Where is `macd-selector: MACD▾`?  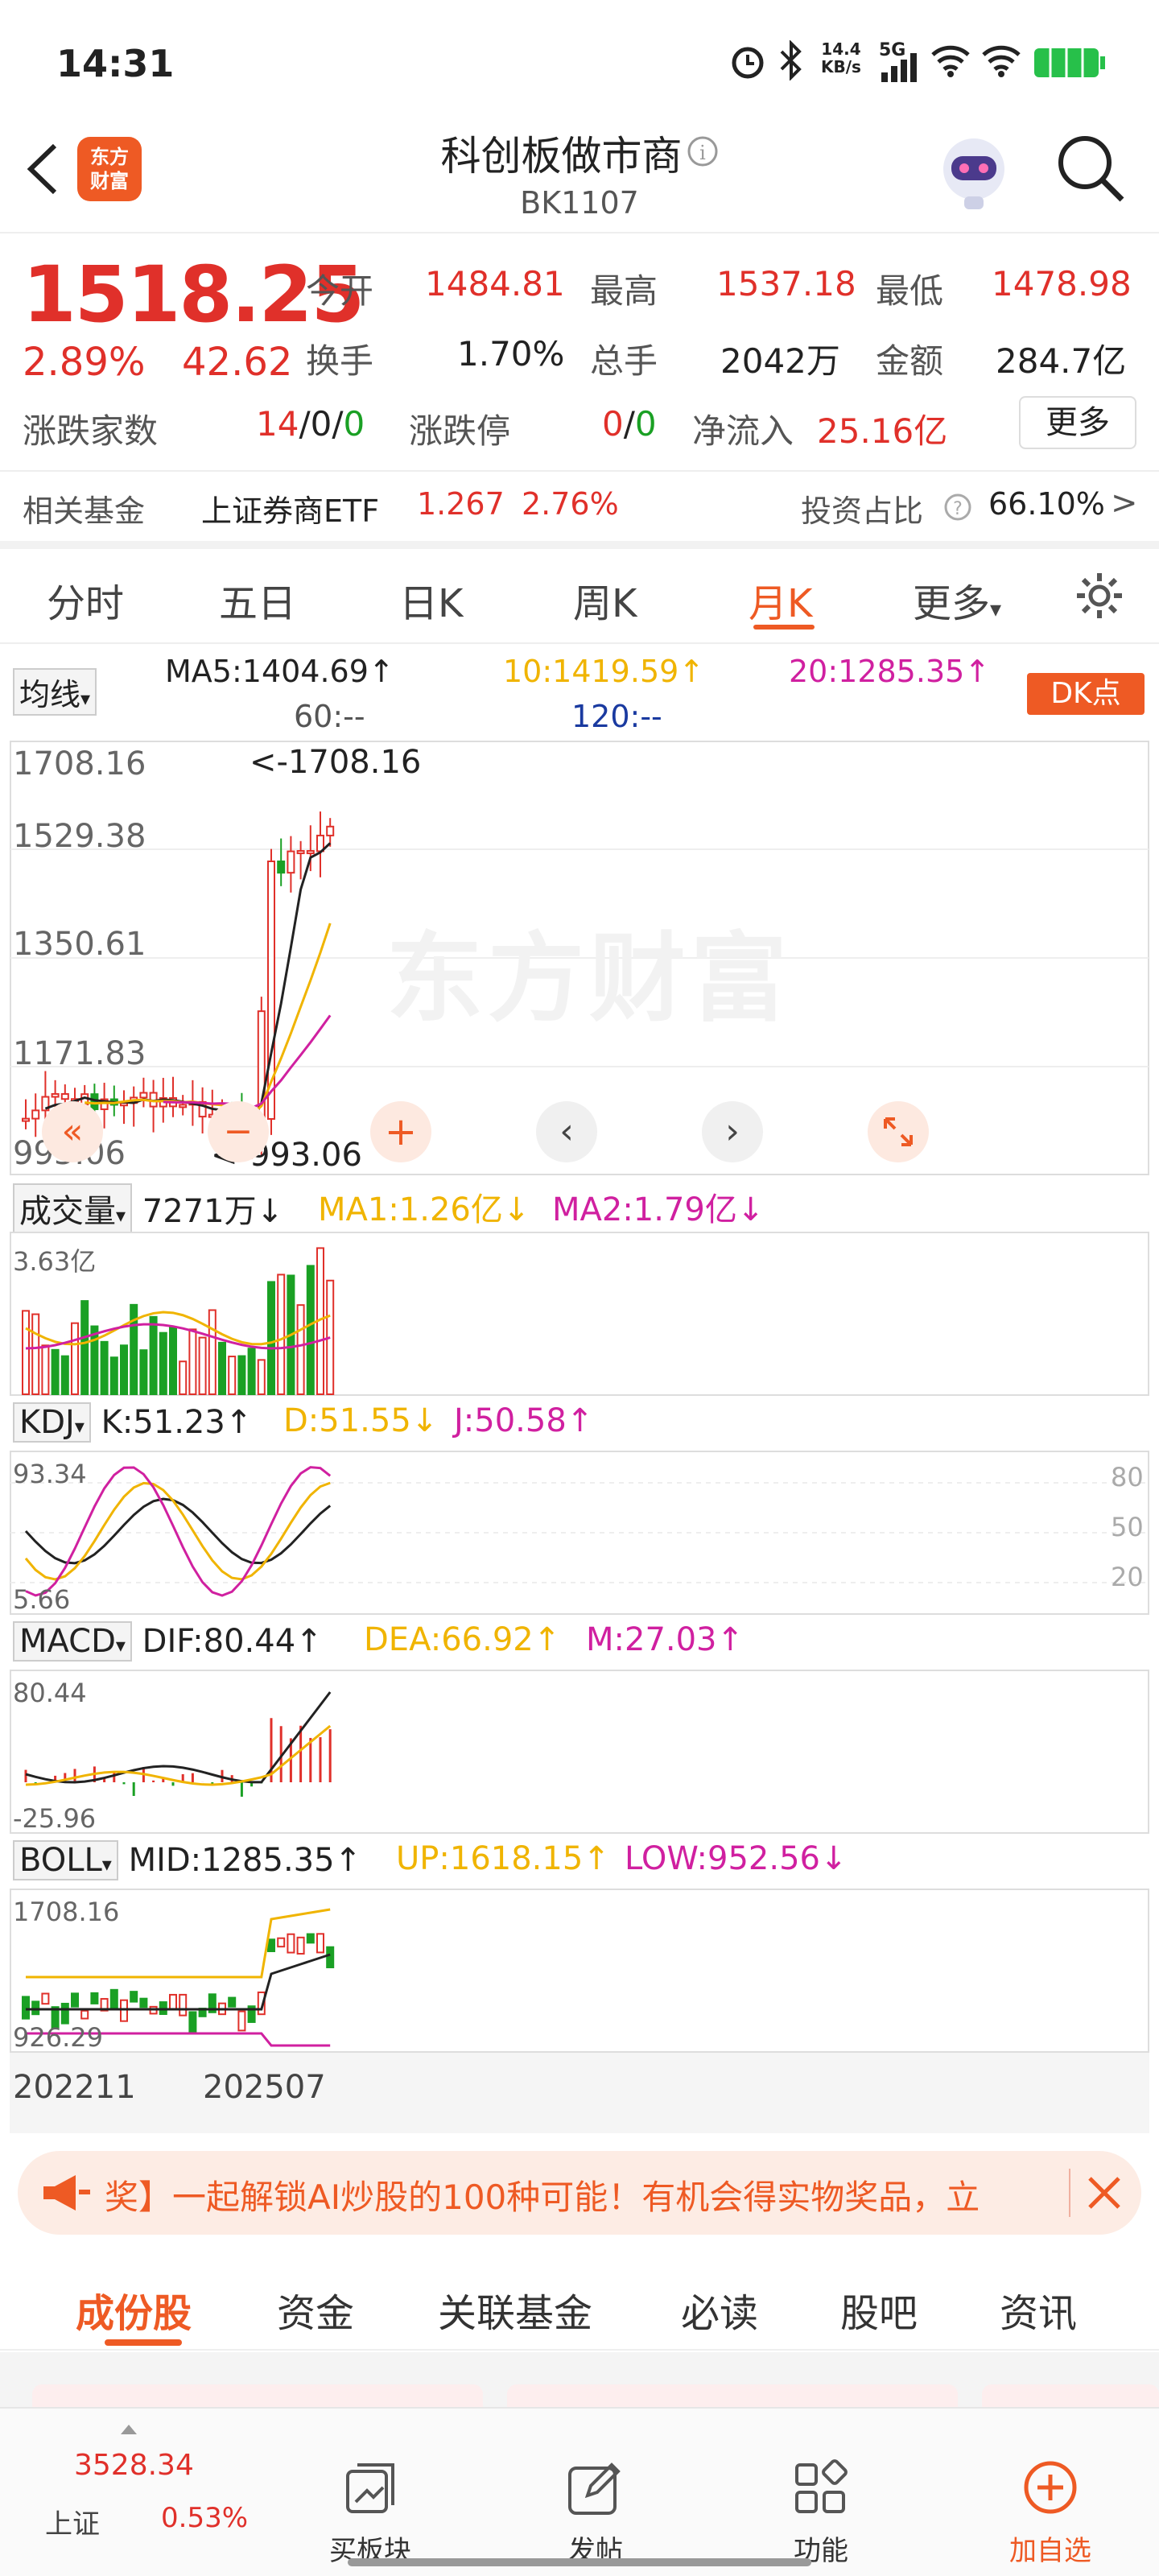 macd-selector: MACD▾ is located at coordinates (72, 1641).